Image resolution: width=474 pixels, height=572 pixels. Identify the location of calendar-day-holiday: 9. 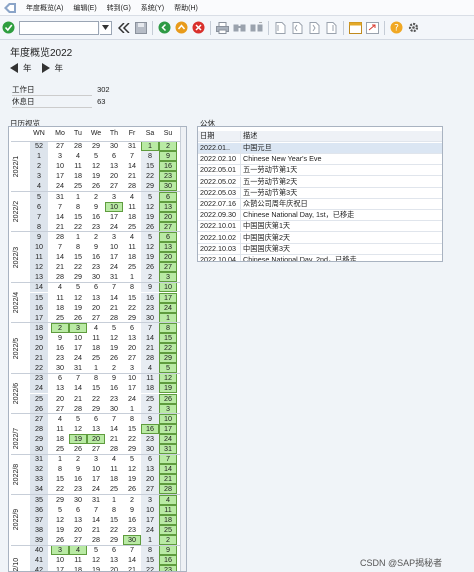
(168, 550).